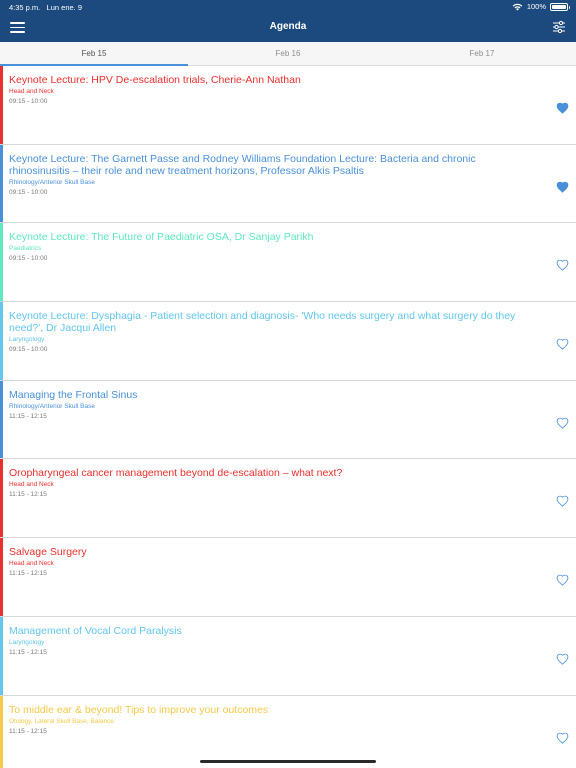  I want to click on battery-percent: 100%, so click(536, 6).